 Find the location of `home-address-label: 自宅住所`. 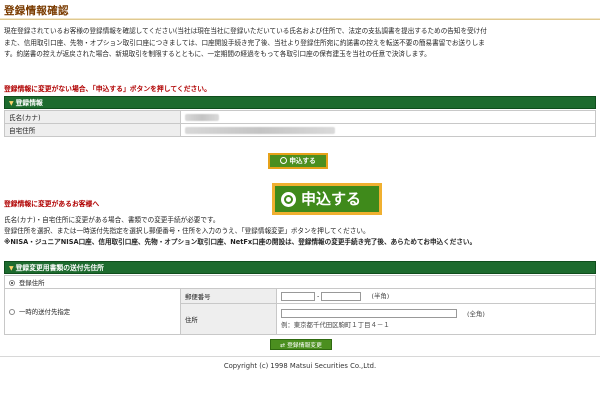

home-address-label: 自宅住所 is located at coordinates (92, 130).